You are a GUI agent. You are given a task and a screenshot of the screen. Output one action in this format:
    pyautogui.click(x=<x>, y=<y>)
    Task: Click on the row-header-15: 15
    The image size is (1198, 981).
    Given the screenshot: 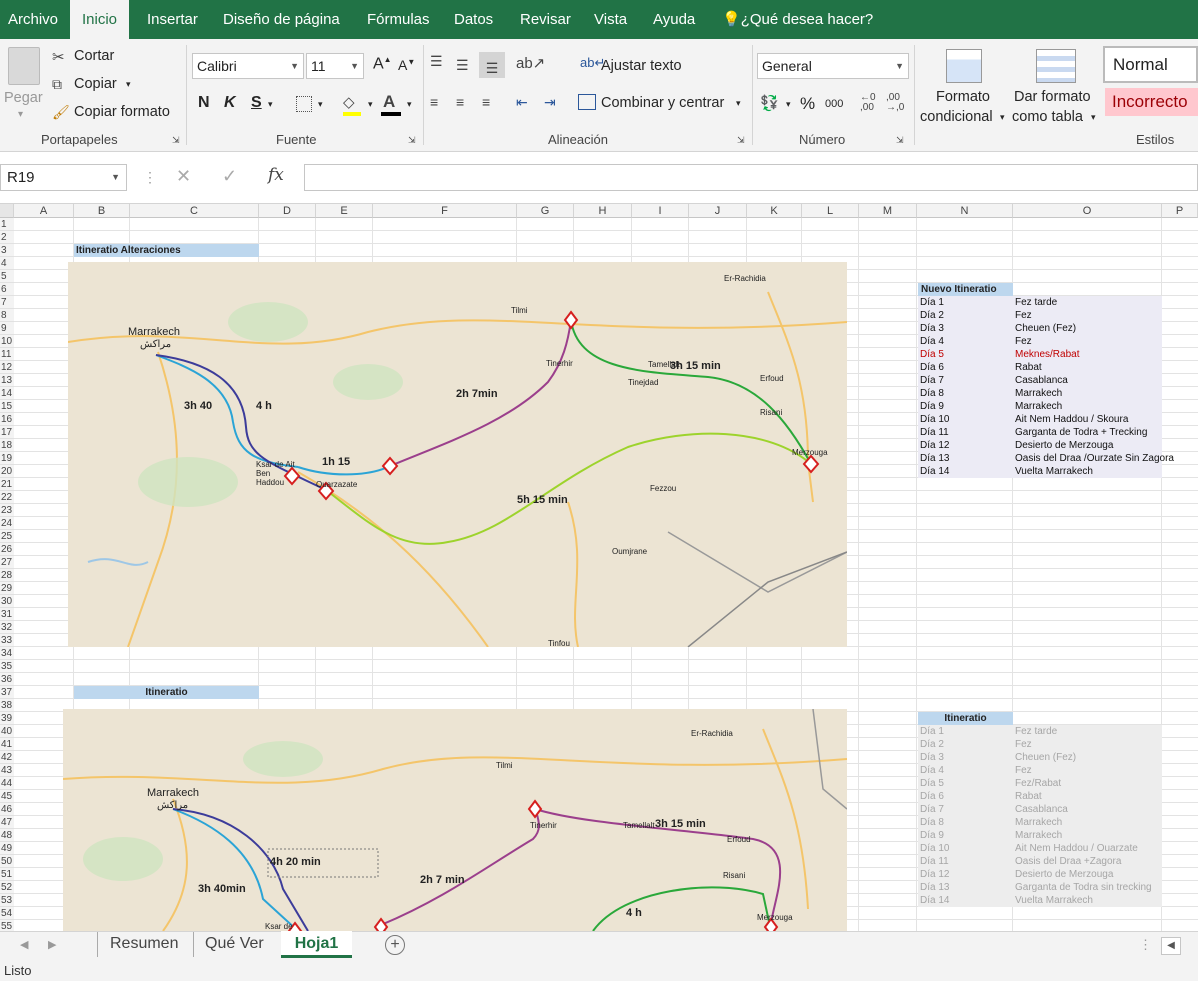 What is the action you would take?
    pyautogui.click(x=7, y=406)
    